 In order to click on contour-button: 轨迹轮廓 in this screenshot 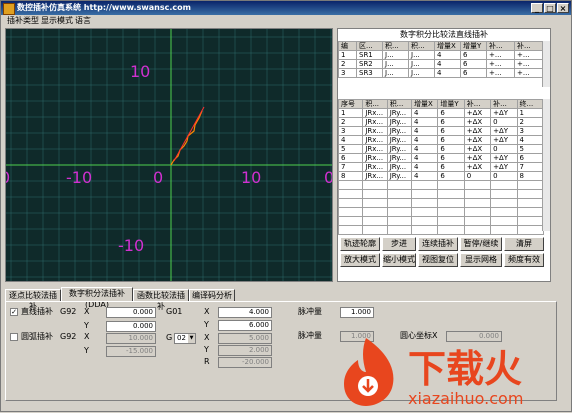, I will do `click(360, 244)`.